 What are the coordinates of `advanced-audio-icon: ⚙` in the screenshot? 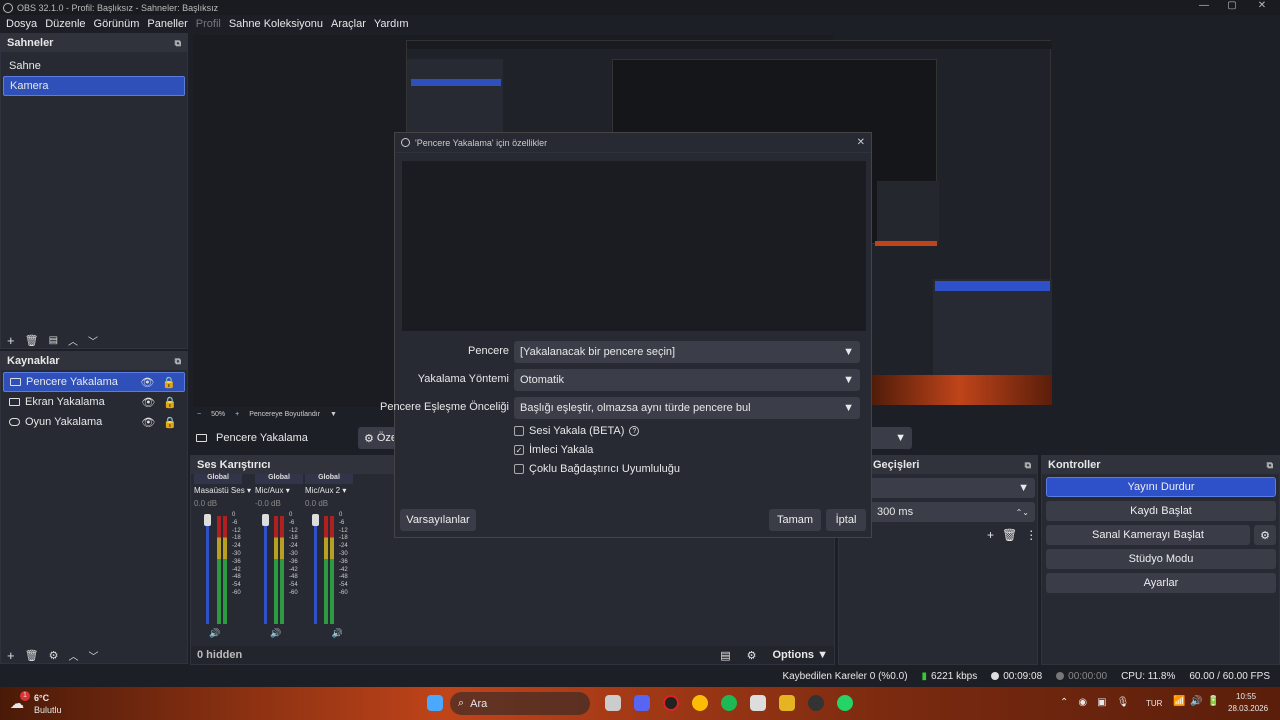 It's located at (752, 655).